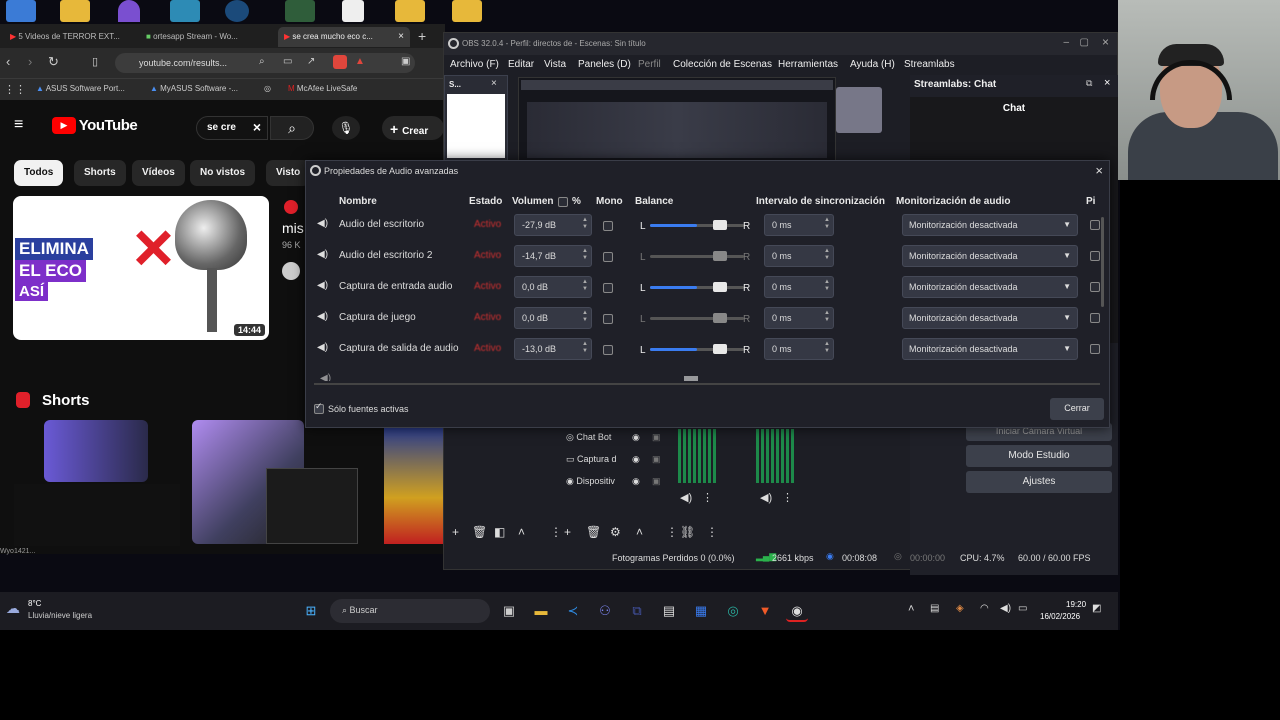 Image resolution: width=1280 pixels, height=720 pixels. I want to click on file-explorer-icon: ▬, so click(541, 611).